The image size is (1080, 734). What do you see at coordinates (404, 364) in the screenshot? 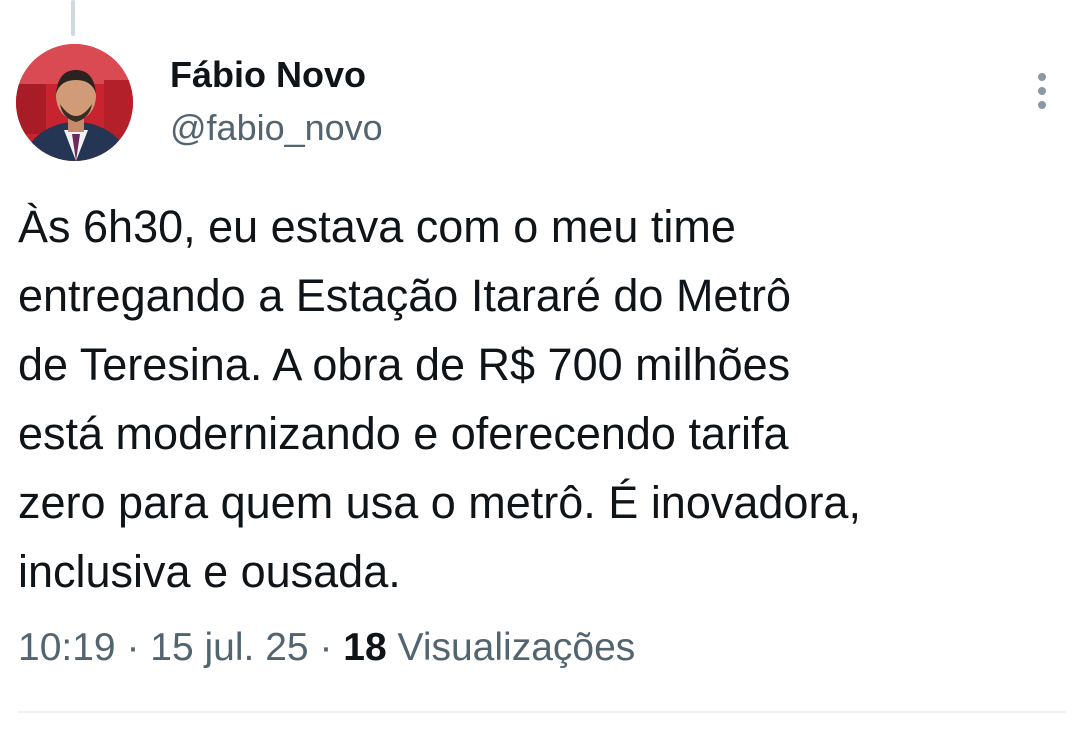
I see `tweet-text-line: de Teresina. A obra de R$ 700 milhões` at bounding box center [404, 364].